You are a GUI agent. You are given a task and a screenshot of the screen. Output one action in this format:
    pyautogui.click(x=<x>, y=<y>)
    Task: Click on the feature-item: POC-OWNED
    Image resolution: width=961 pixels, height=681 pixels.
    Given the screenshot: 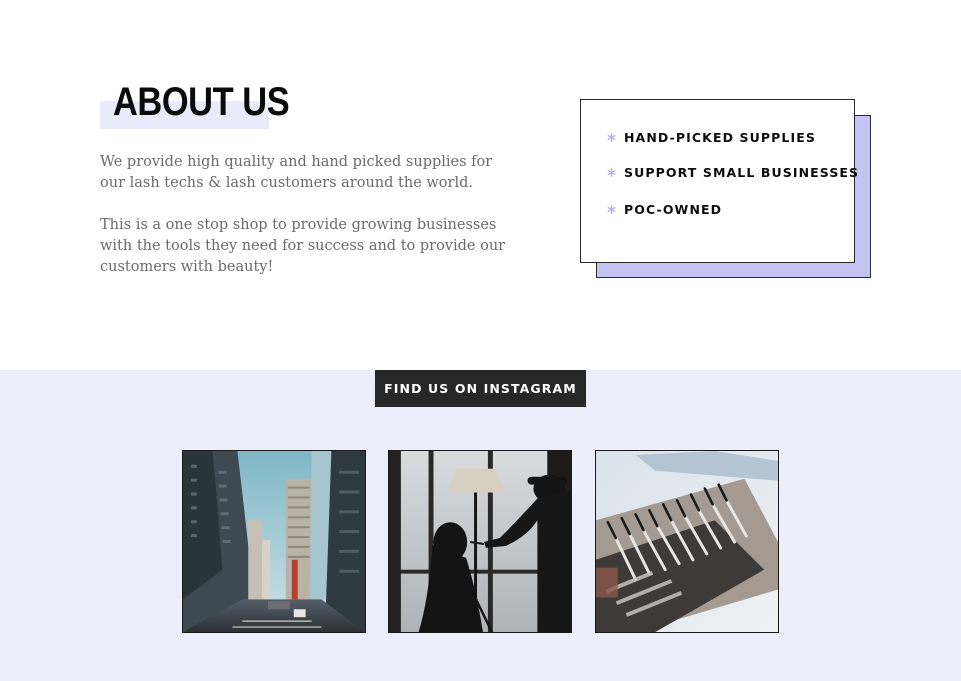 What is the action you would take?
    pyautogui.click(x=664, y=209)
    